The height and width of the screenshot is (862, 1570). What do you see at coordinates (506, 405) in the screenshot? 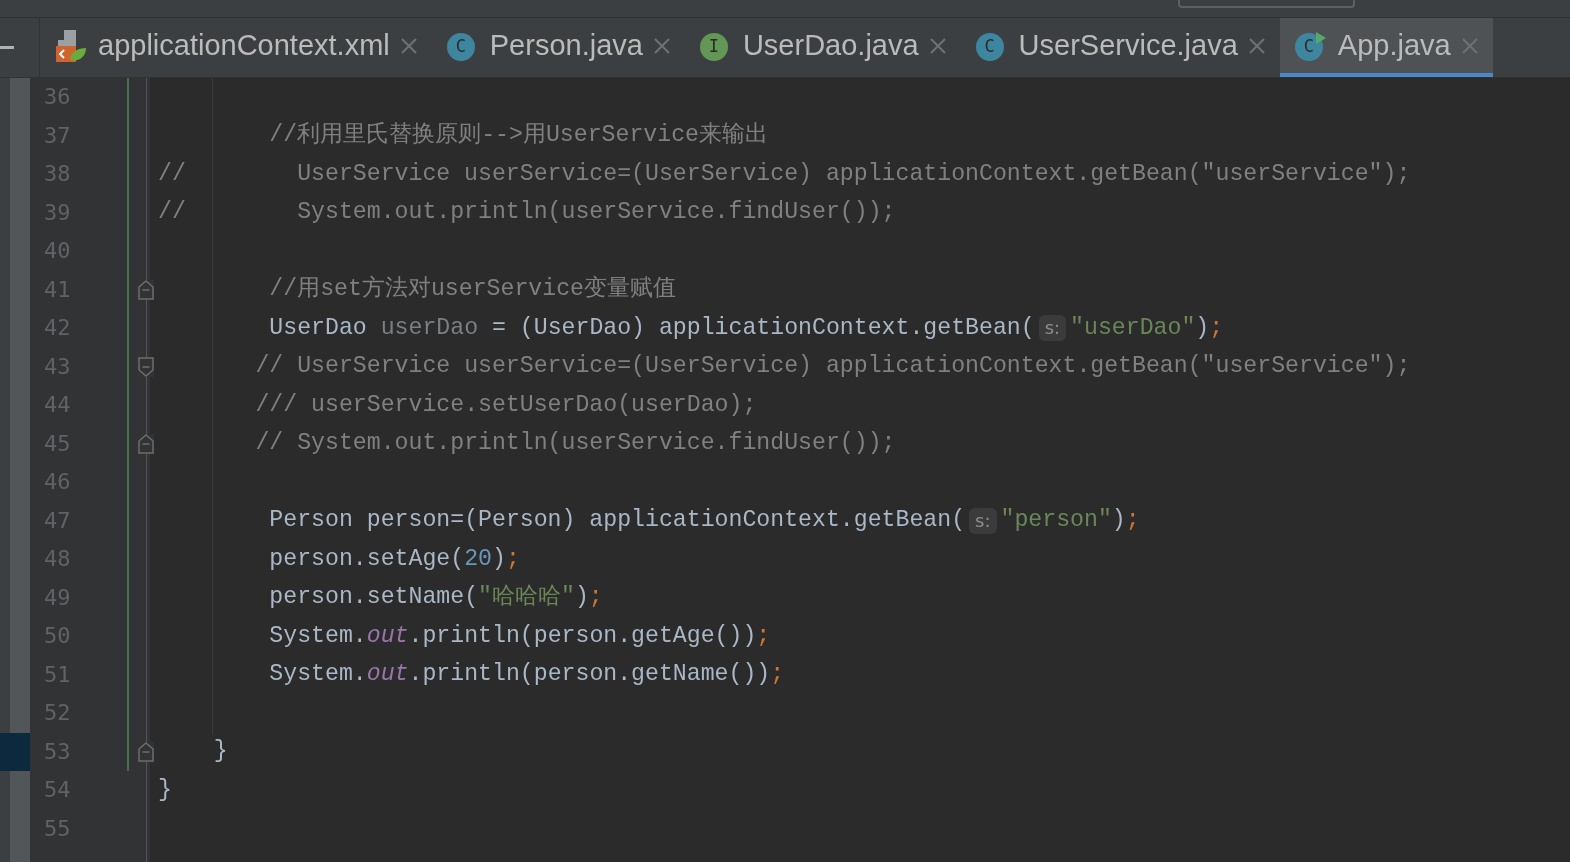
I see `code-line: /// userService.setUserDao(userDao);` at bounding box center [506, 405].